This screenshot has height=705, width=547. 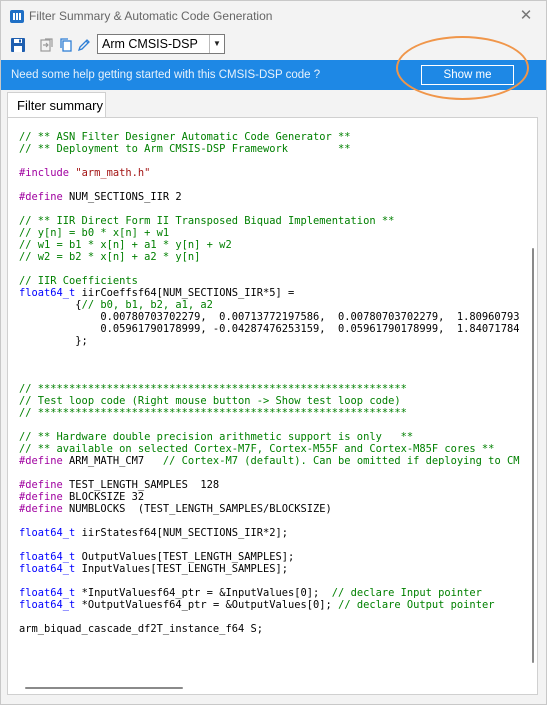 I want to click on code-line: #define NUM_SECTIONS_IIR 2, so click(x=269, y=197).